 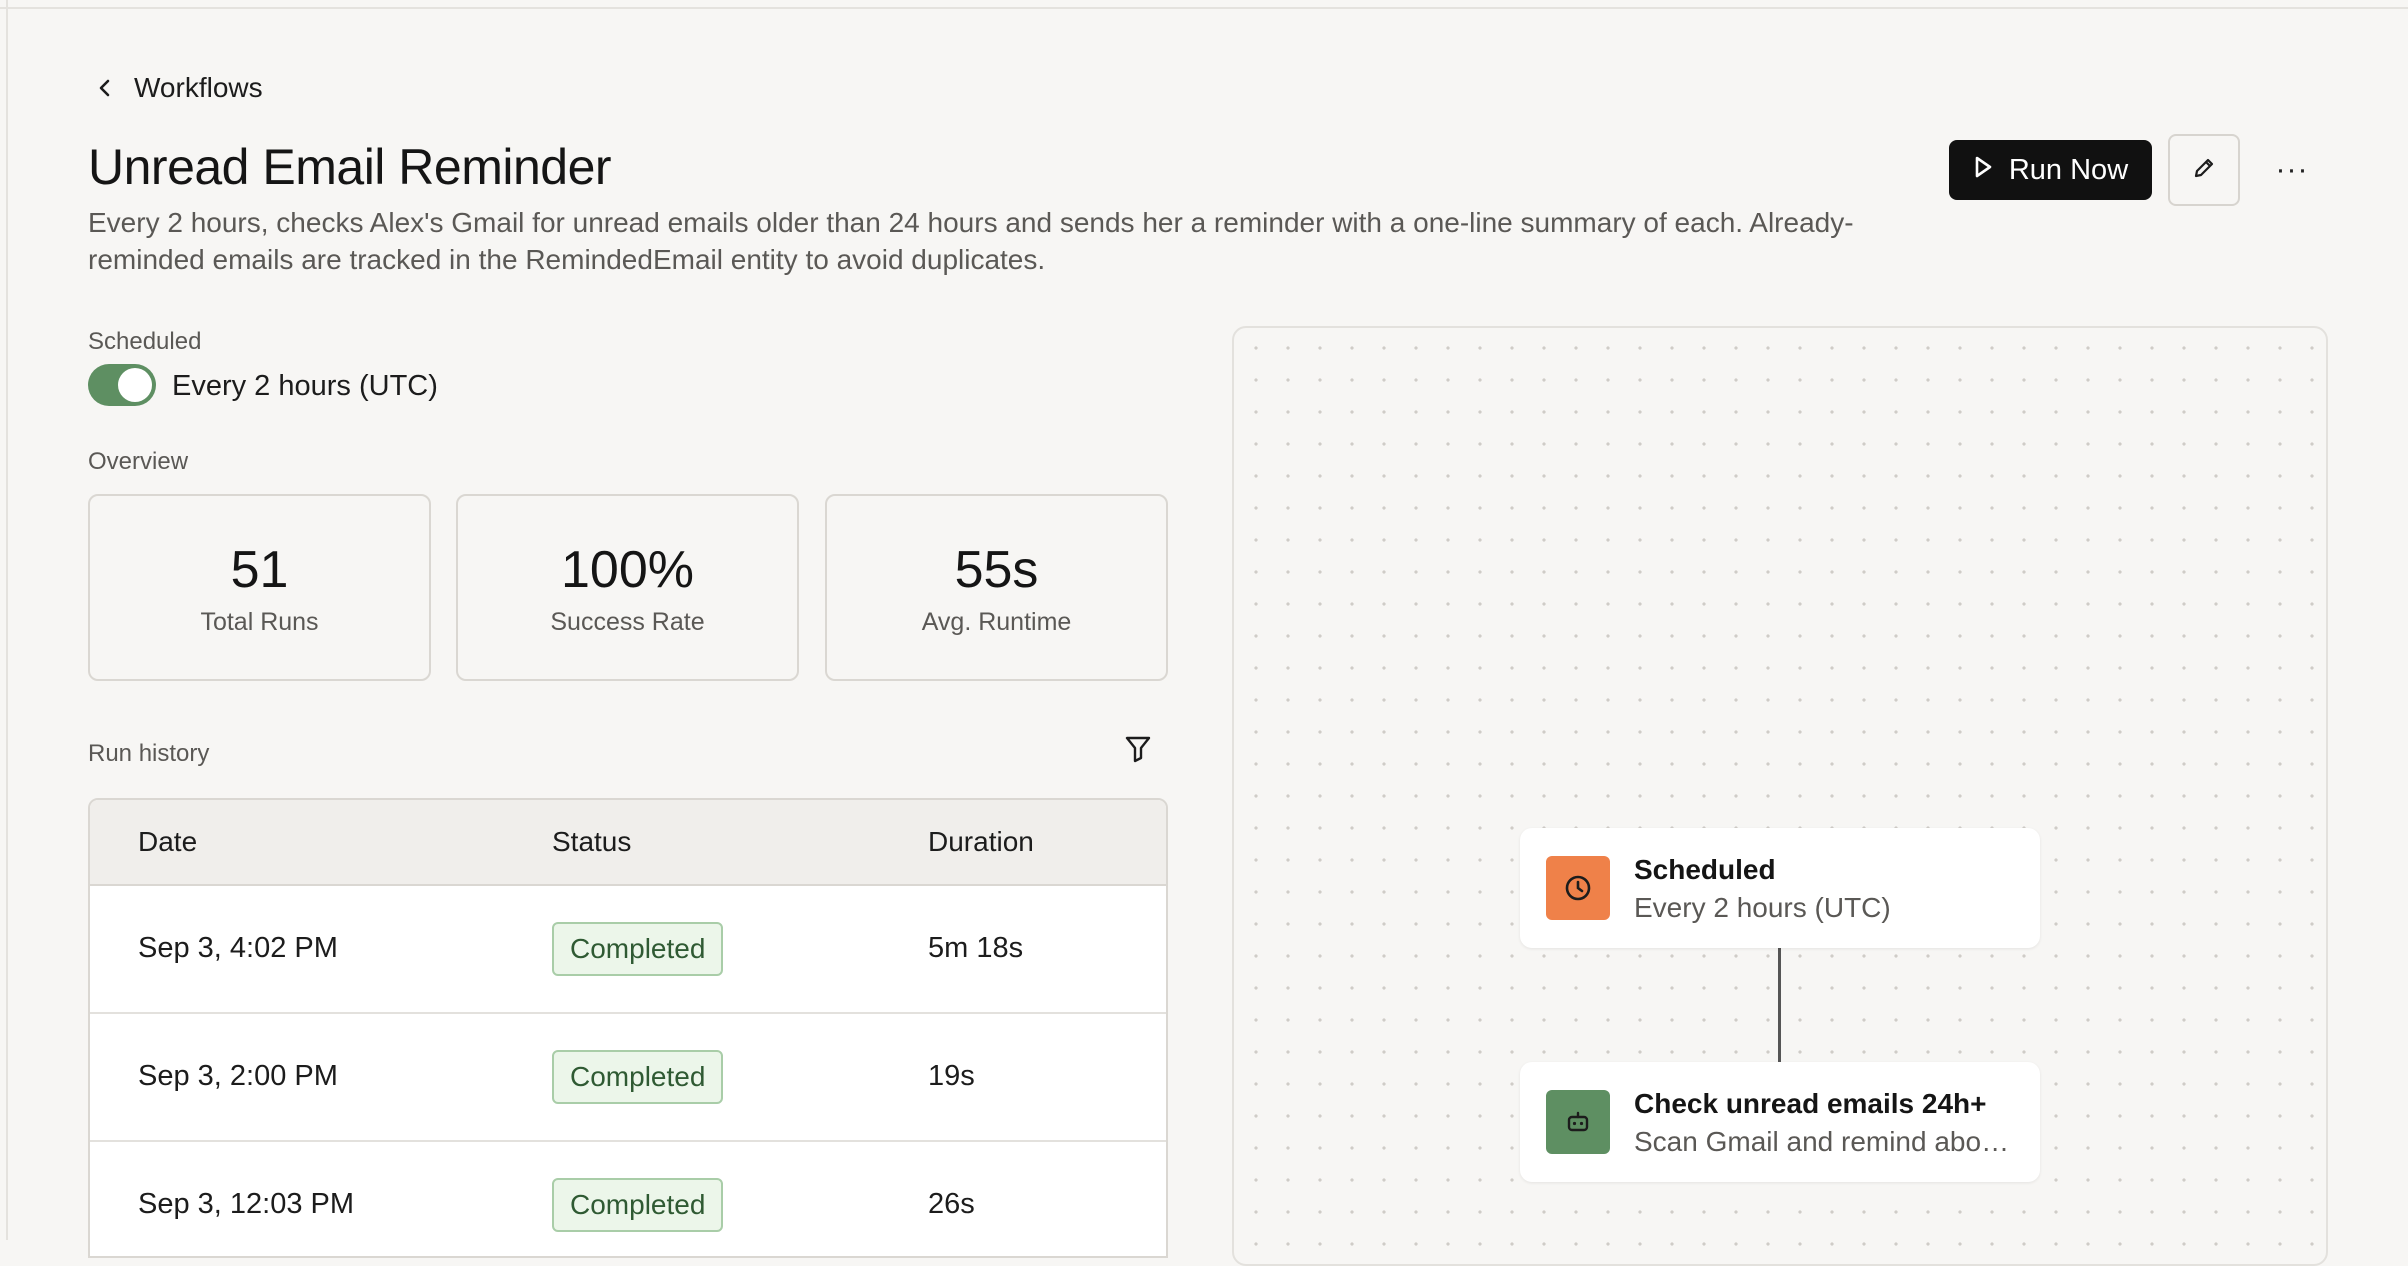 I want to click on row-duration: 26s, so click(x=951, y=1204).